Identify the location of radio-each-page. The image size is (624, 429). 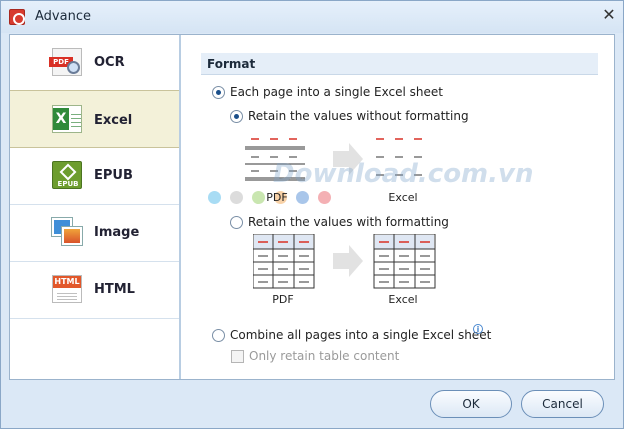
(218, 92).